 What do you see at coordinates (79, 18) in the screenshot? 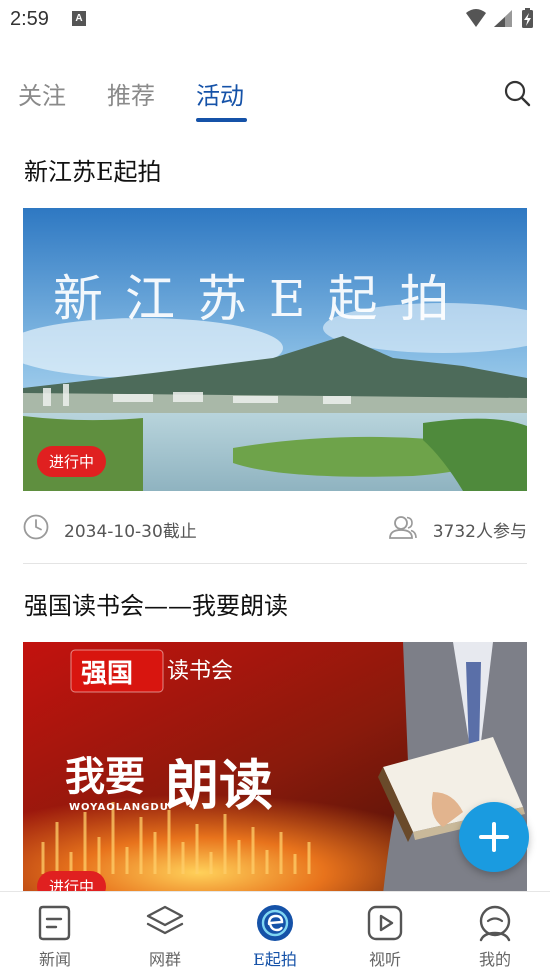
I see `notification-a-icon: A` at bounding box center [79, 18].